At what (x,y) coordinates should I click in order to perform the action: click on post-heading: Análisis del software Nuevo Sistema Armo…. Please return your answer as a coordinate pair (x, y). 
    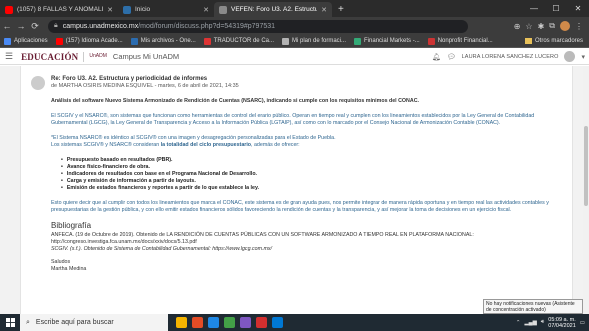
    Looking at the image, I should click on (235, 101).